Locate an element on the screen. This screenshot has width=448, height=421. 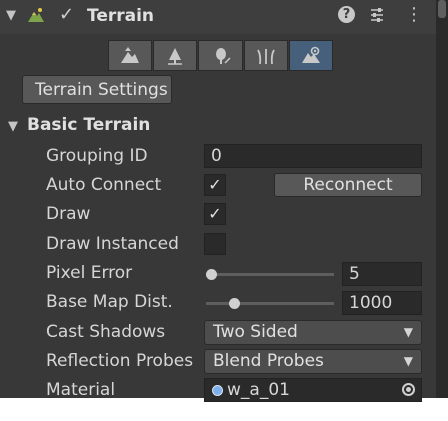
tool-paint-grass is located at coordinates (265, 55).